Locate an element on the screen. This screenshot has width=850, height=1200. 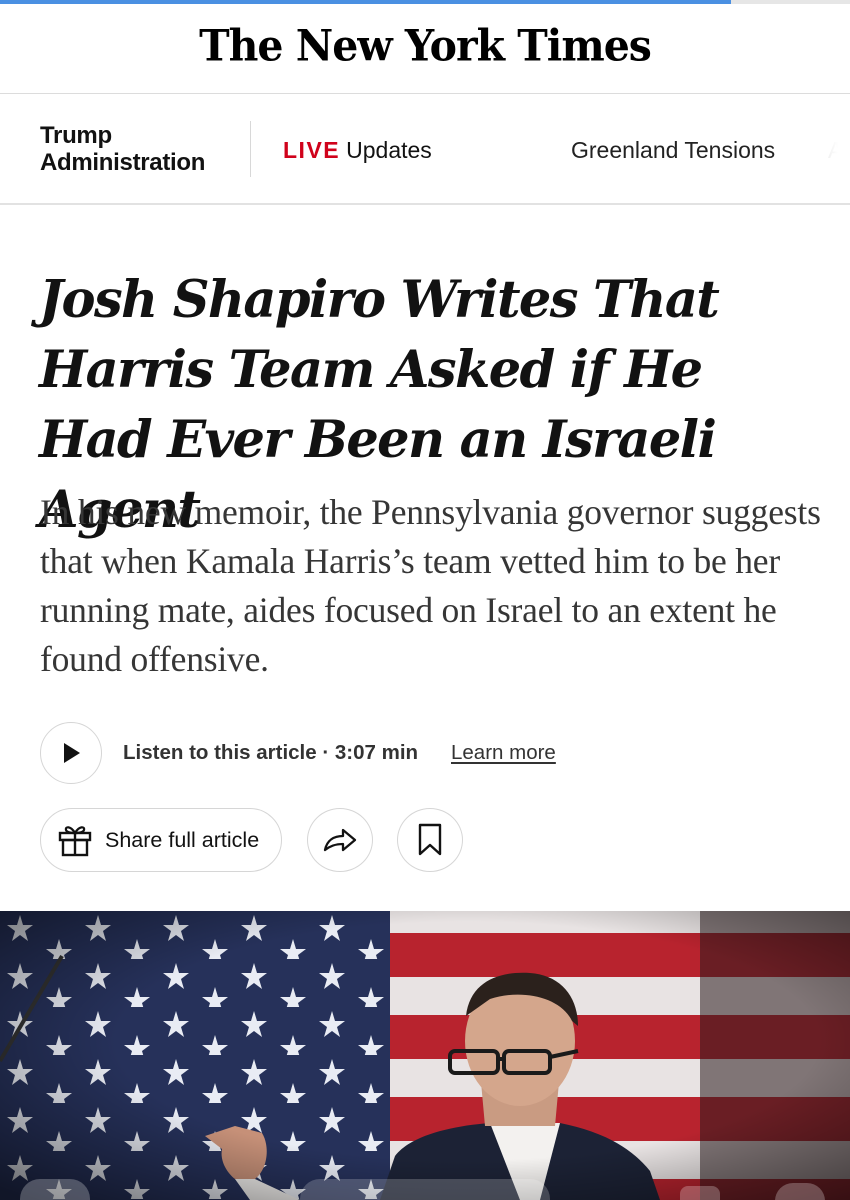
share-full-article-button: Share full article is located at coordinates (161, 840).